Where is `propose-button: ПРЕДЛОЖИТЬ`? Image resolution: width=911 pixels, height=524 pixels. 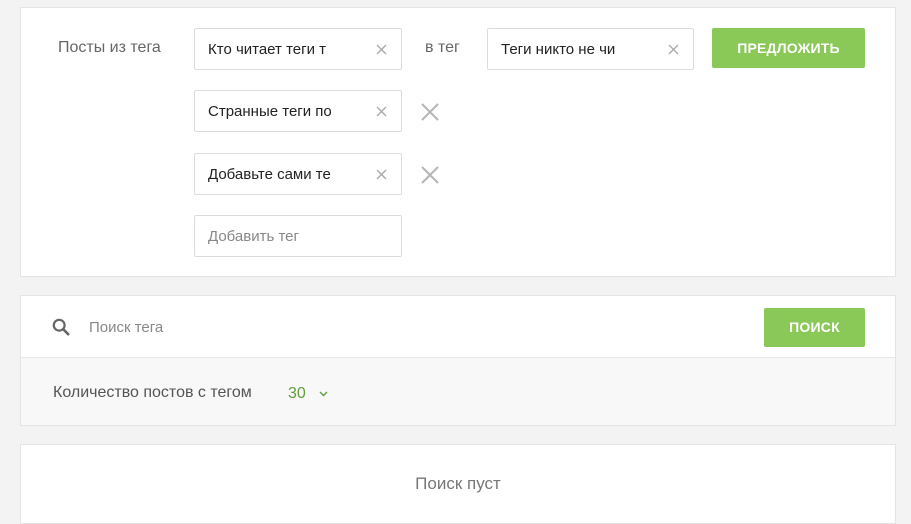 propose-button: ПРЕДЛОЖИТЬ is located at coordinates (788, 48).